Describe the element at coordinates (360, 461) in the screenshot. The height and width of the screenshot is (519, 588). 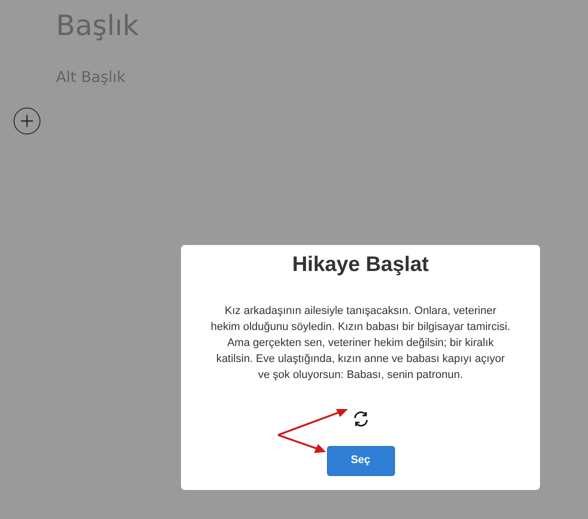
I see `select-button: Seç` at that location.